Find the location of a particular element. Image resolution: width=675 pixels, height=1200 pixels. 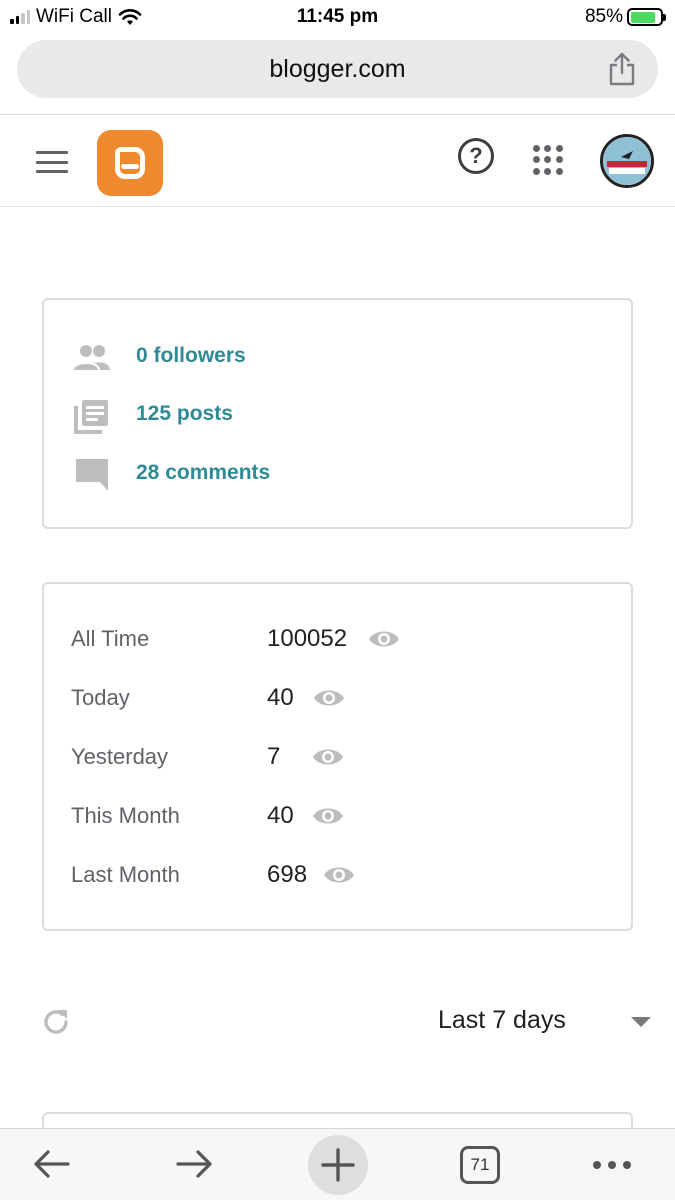

avatar-image is located at coordinates (627, 161).